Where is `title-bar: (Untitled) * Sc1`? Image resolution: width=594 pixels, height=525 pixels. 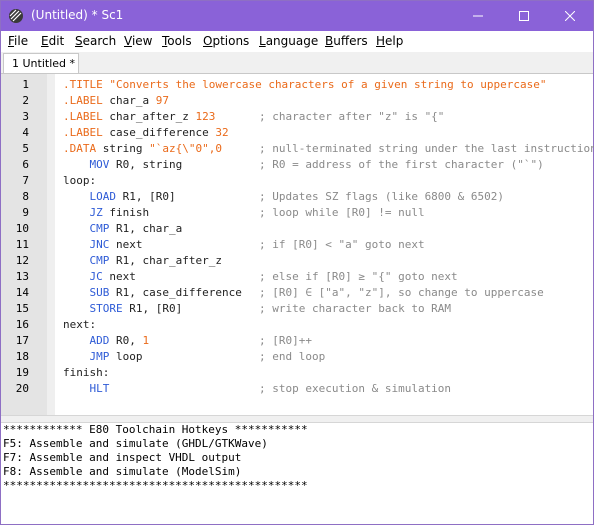 title-bar: (Untitled) * Sc1 is located at coordinates (297, 16).